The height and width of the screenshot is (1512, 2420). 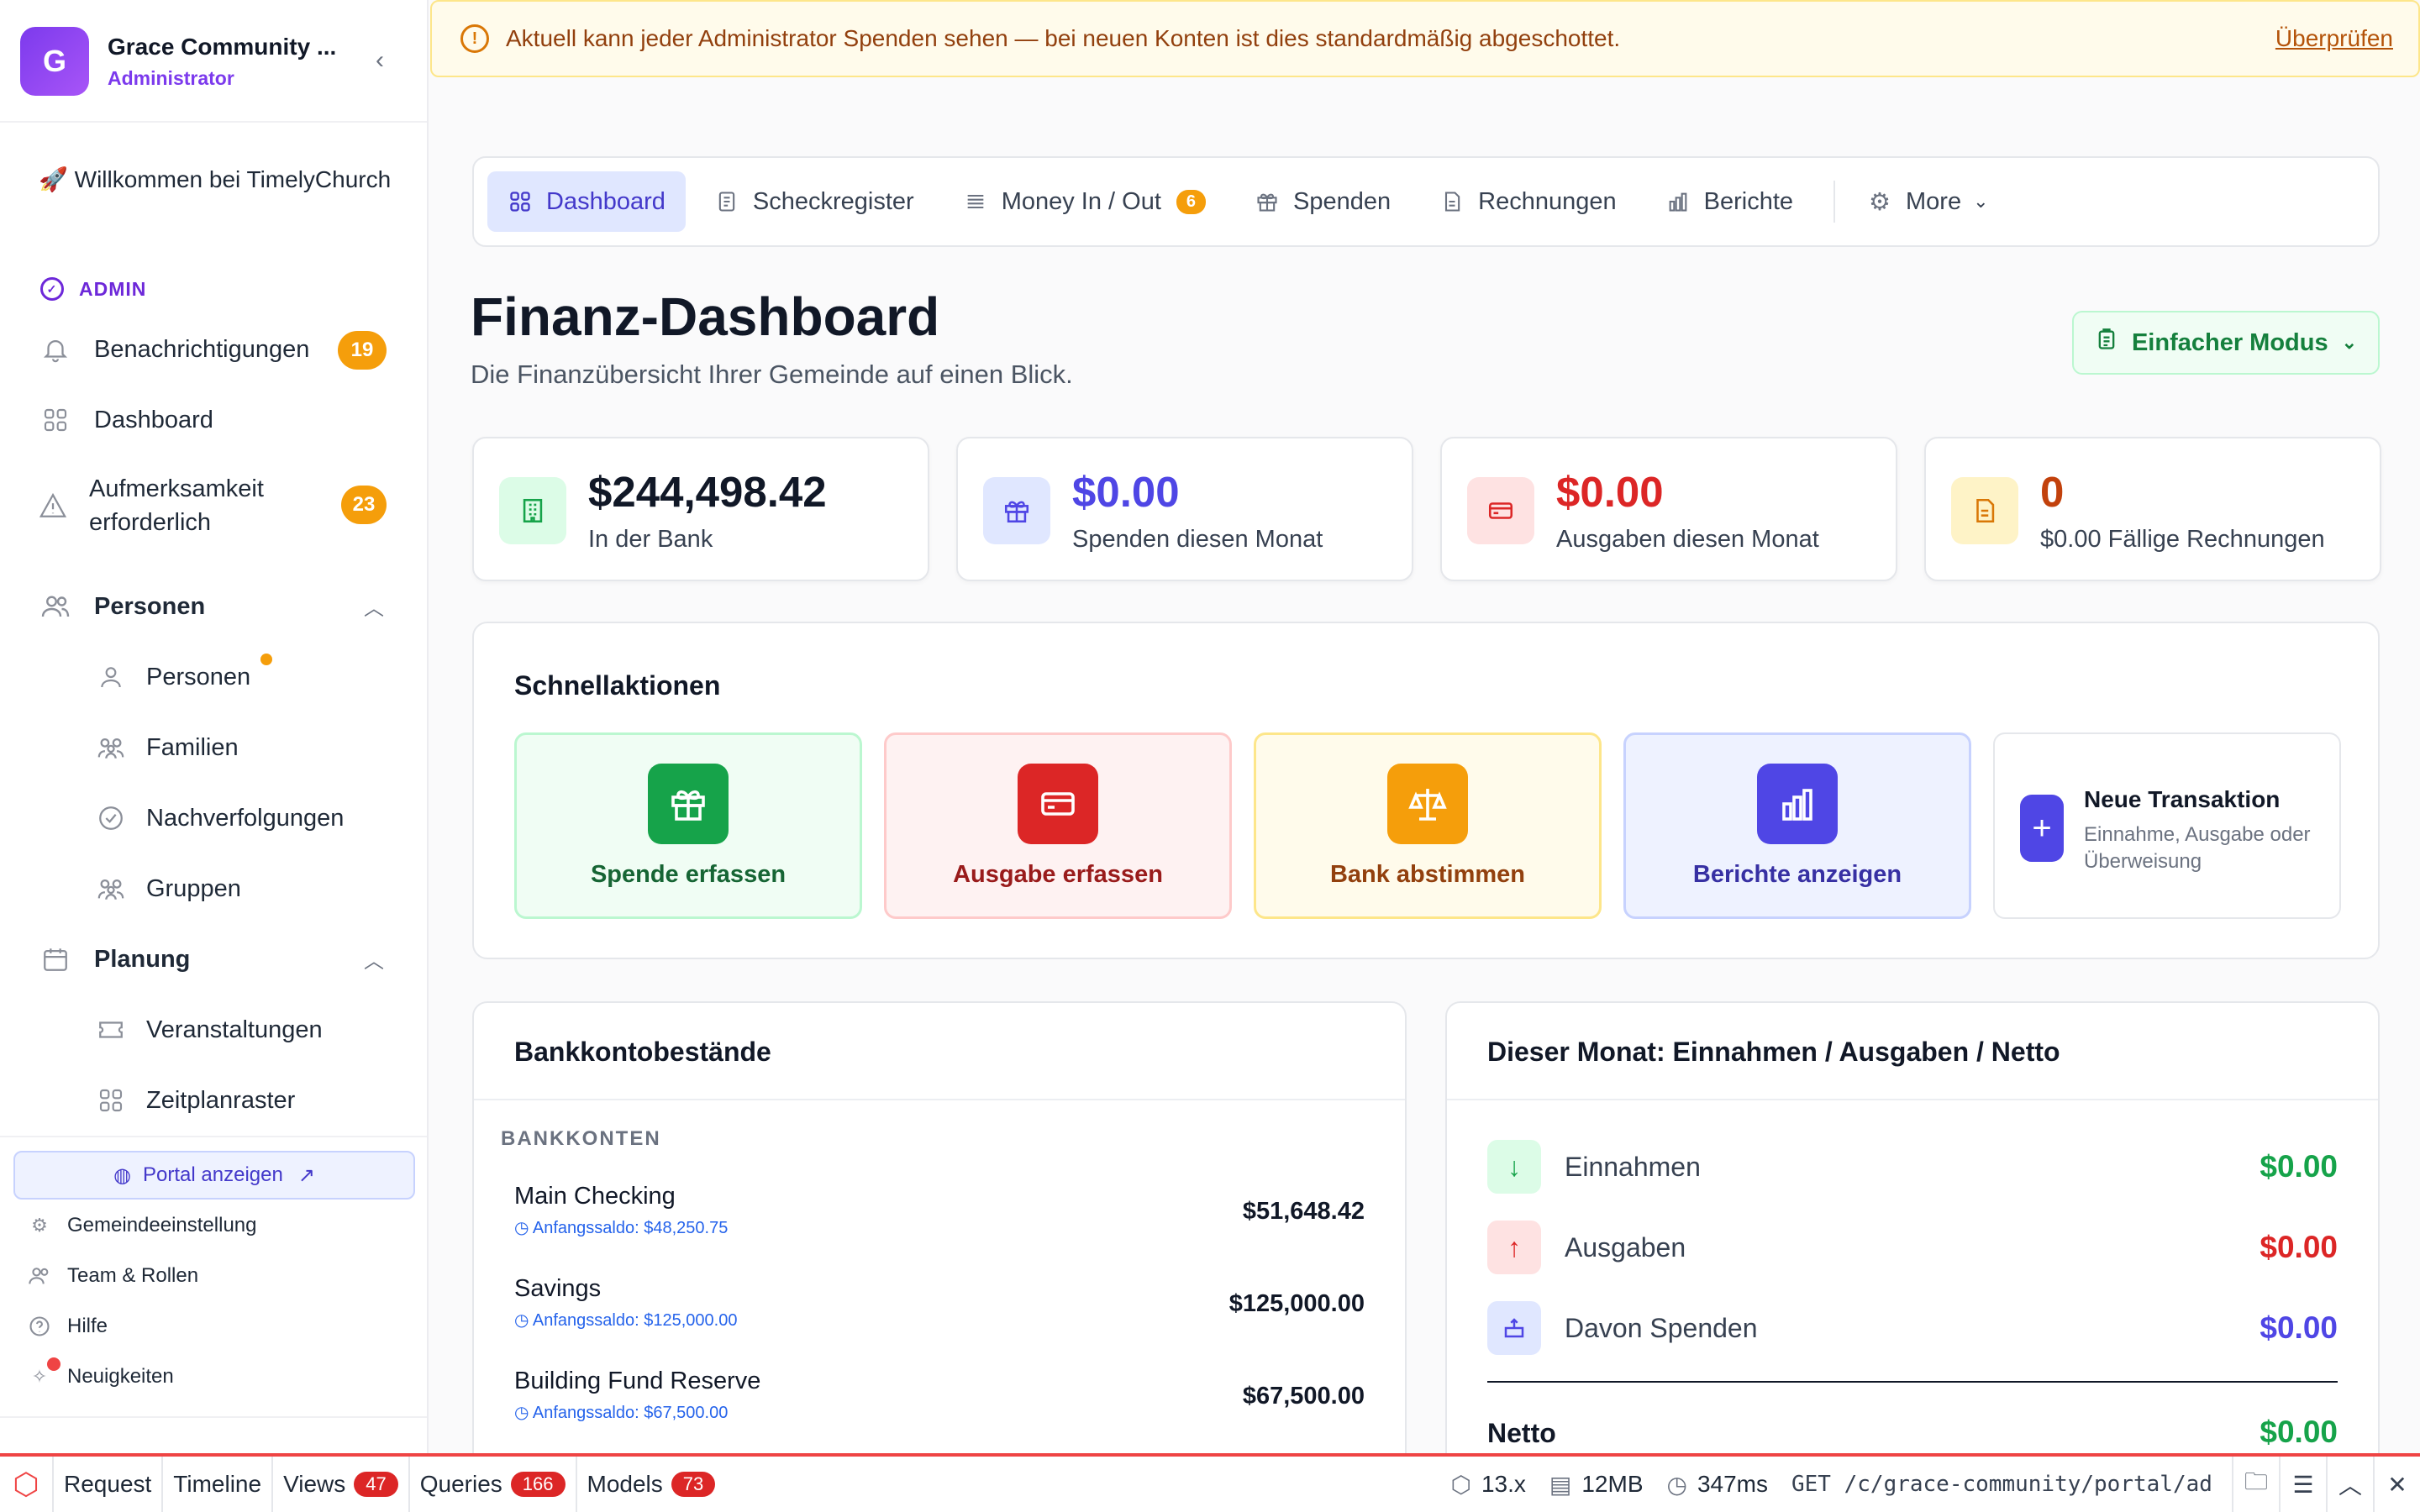 What do you see at coordinates (1192, 201) in the screenshot?
I see `money-count-badge: 6` at bounding box center [1192, 201].